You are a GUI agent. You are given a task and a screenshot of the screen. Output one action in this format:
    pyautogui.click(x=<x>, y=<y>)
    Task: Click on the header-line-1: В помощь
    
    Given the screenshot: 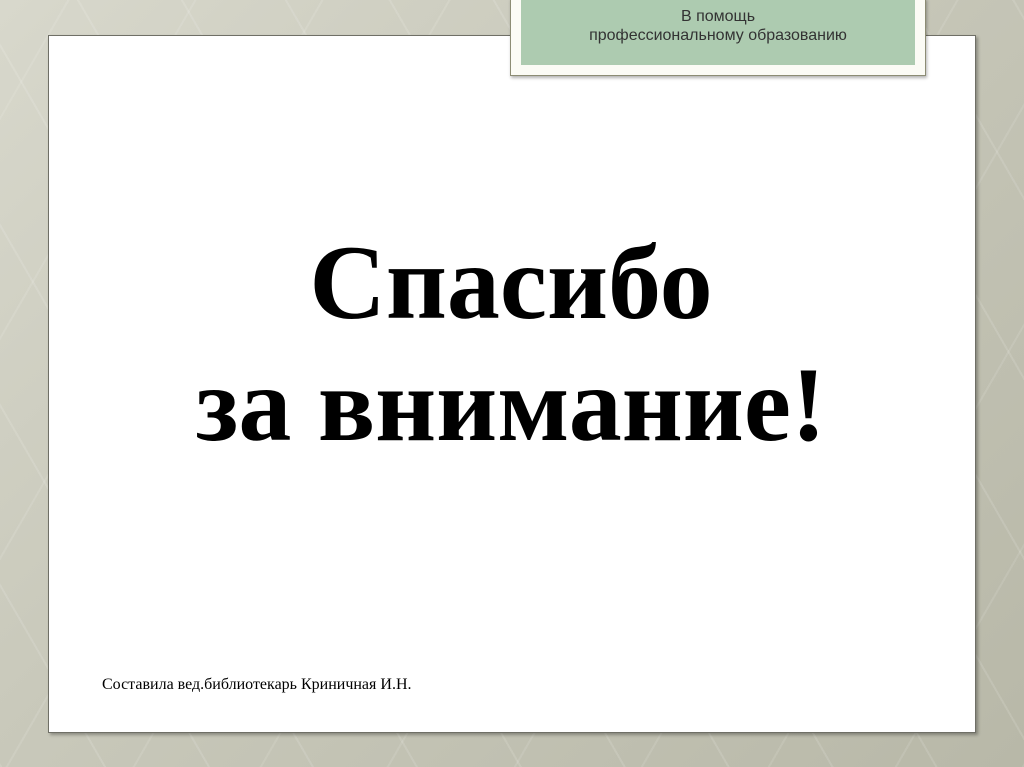 What is the action you would take?
    pyautogui.click(x=718, y=16)
    